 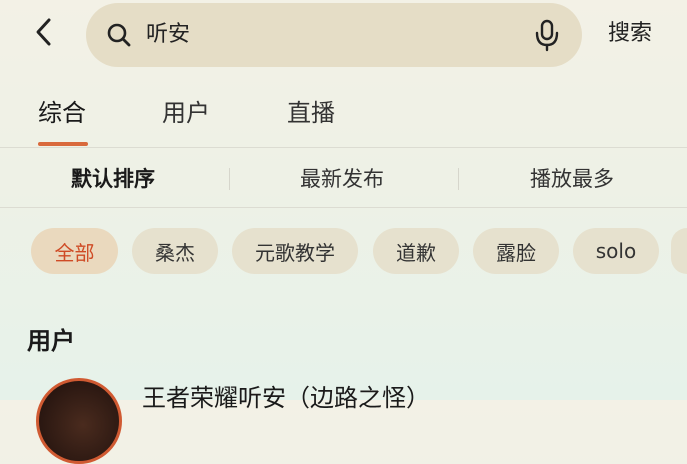 I want to click on chip-sangjie: 桑杰, so click(x=175, y=251).